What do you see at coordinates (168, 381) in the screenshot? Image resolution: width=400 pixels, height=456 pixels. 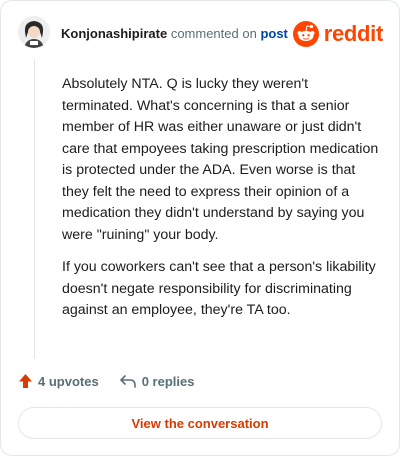 I see `reply-count: 0 replies` at bounding box center [168, 381].